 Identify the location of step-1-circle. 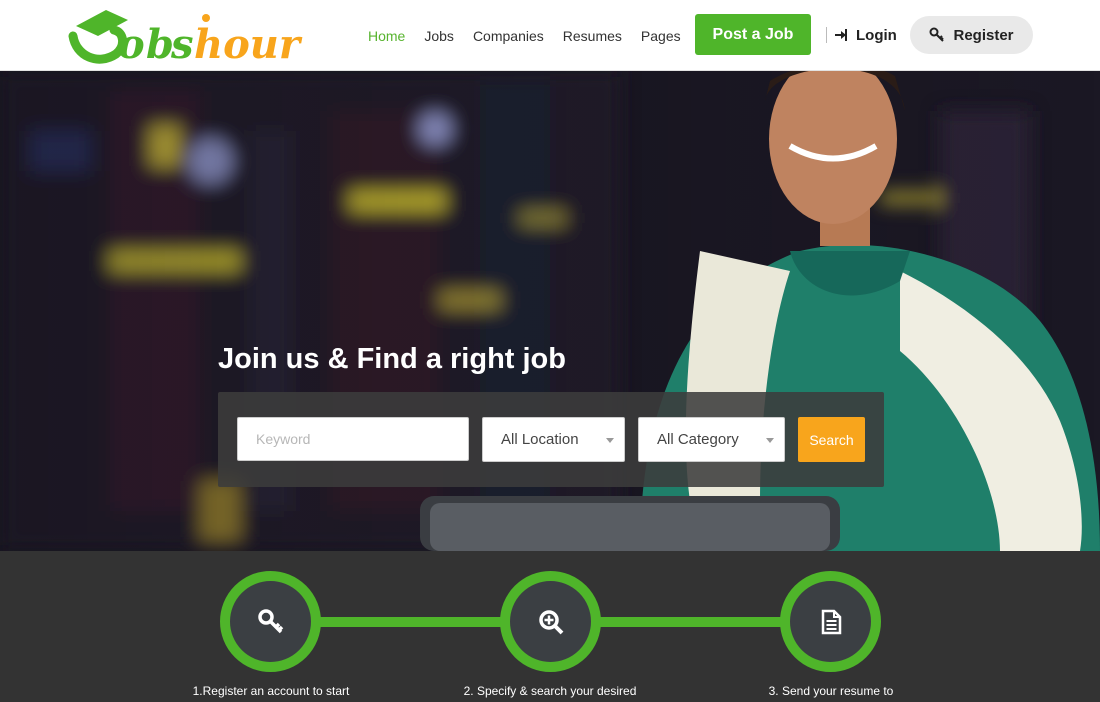
(270, 621).